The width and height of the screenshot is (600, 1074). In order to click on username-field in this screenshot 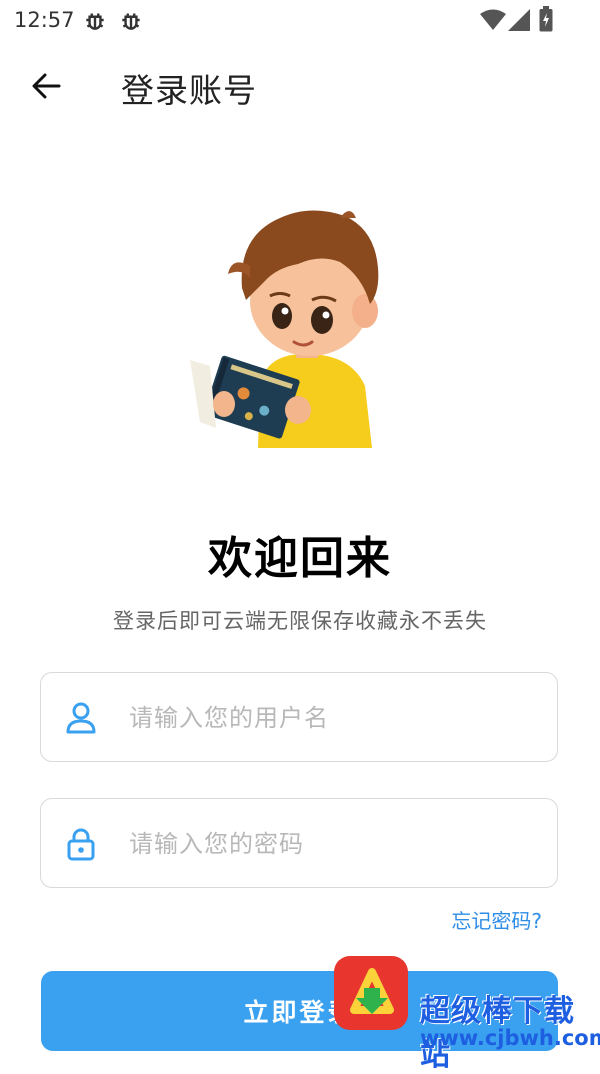, I will do `click(299, 717)`.